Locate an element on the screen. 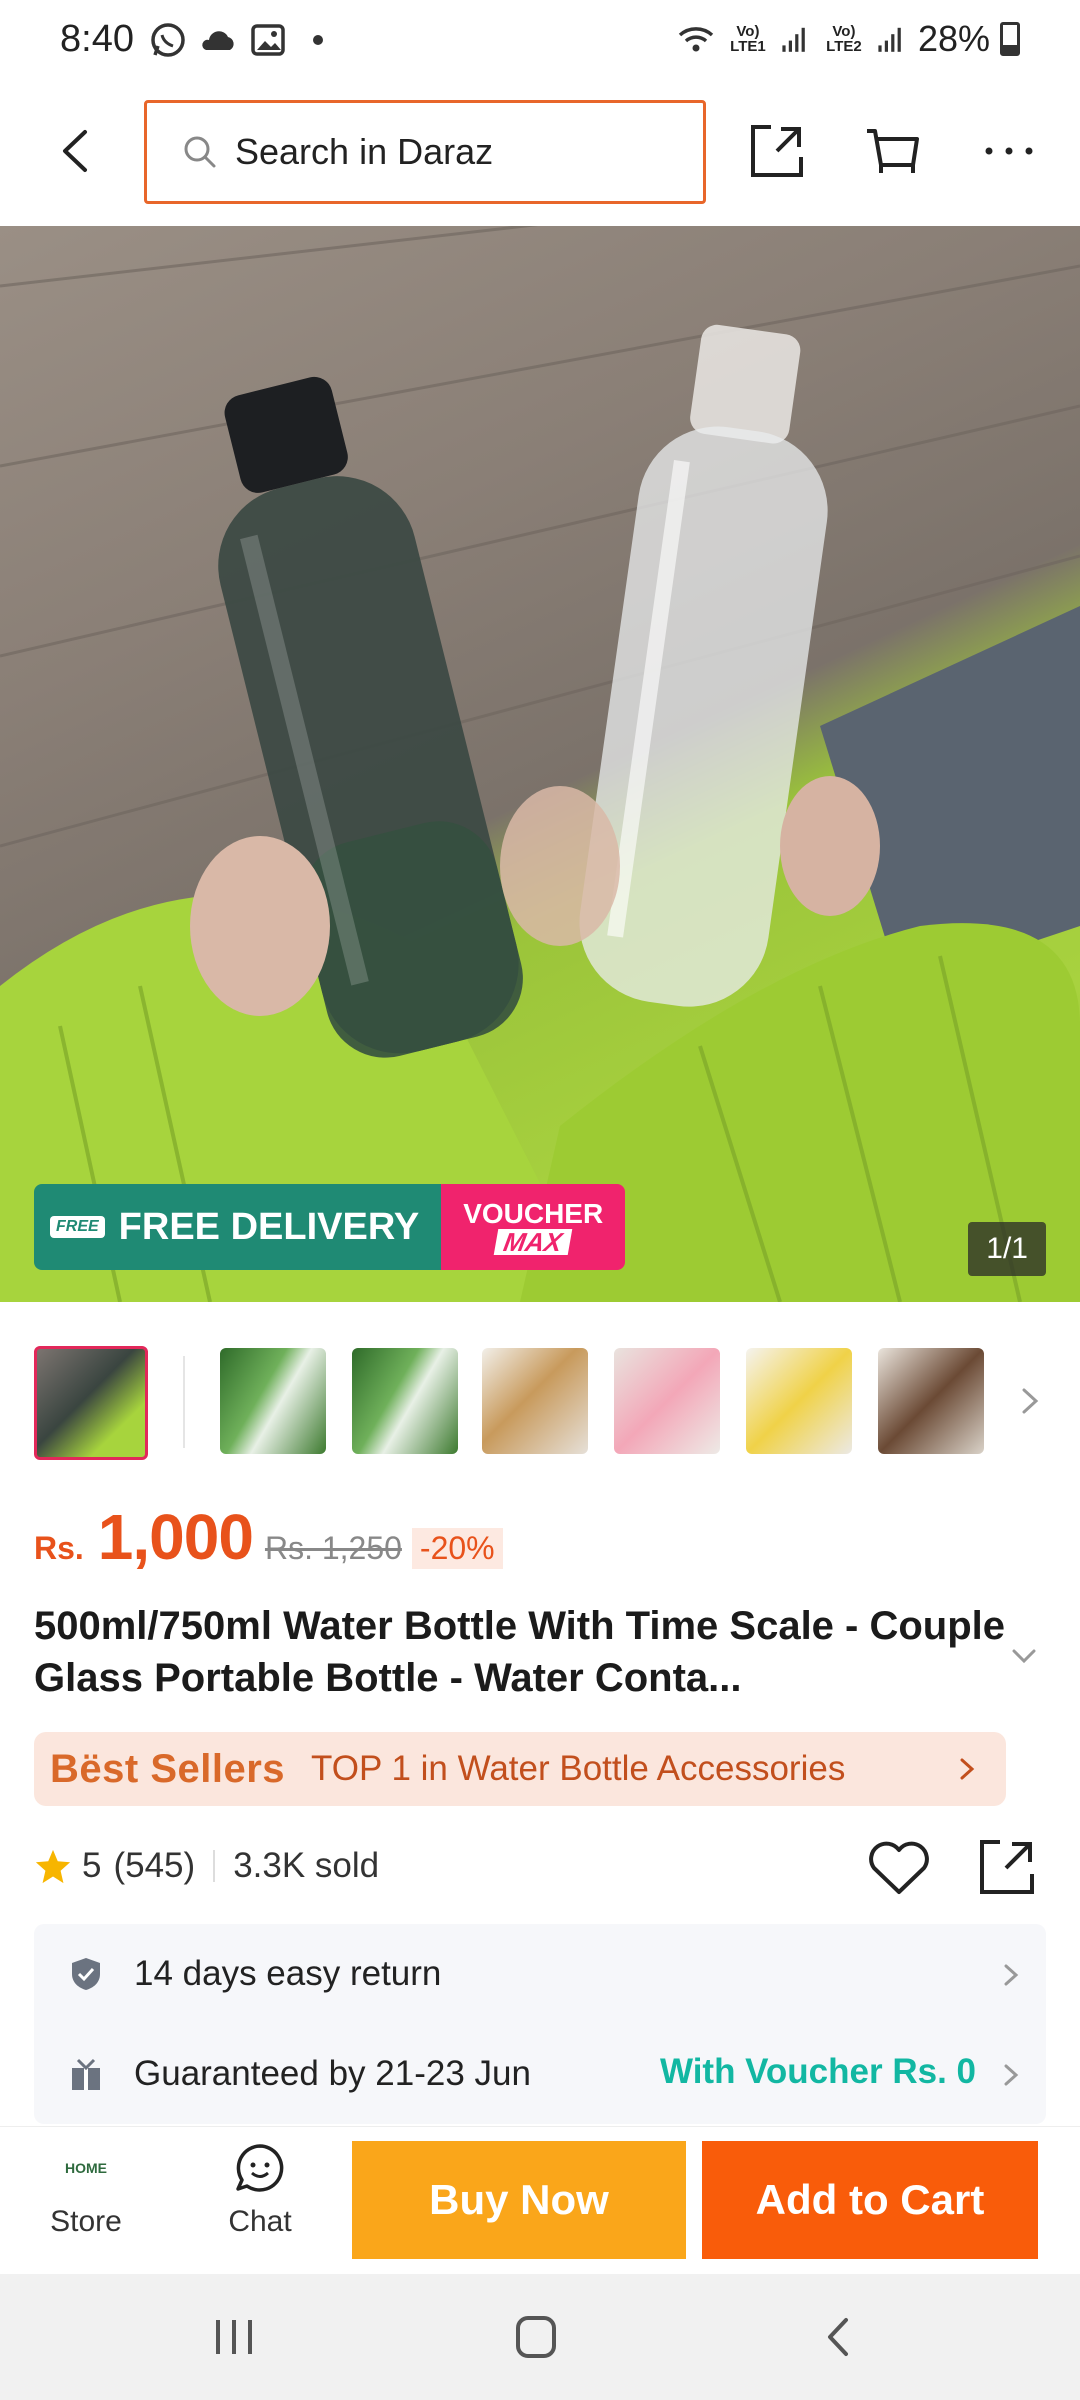  chat-button: Chat is located at coordinates (260, 2190).